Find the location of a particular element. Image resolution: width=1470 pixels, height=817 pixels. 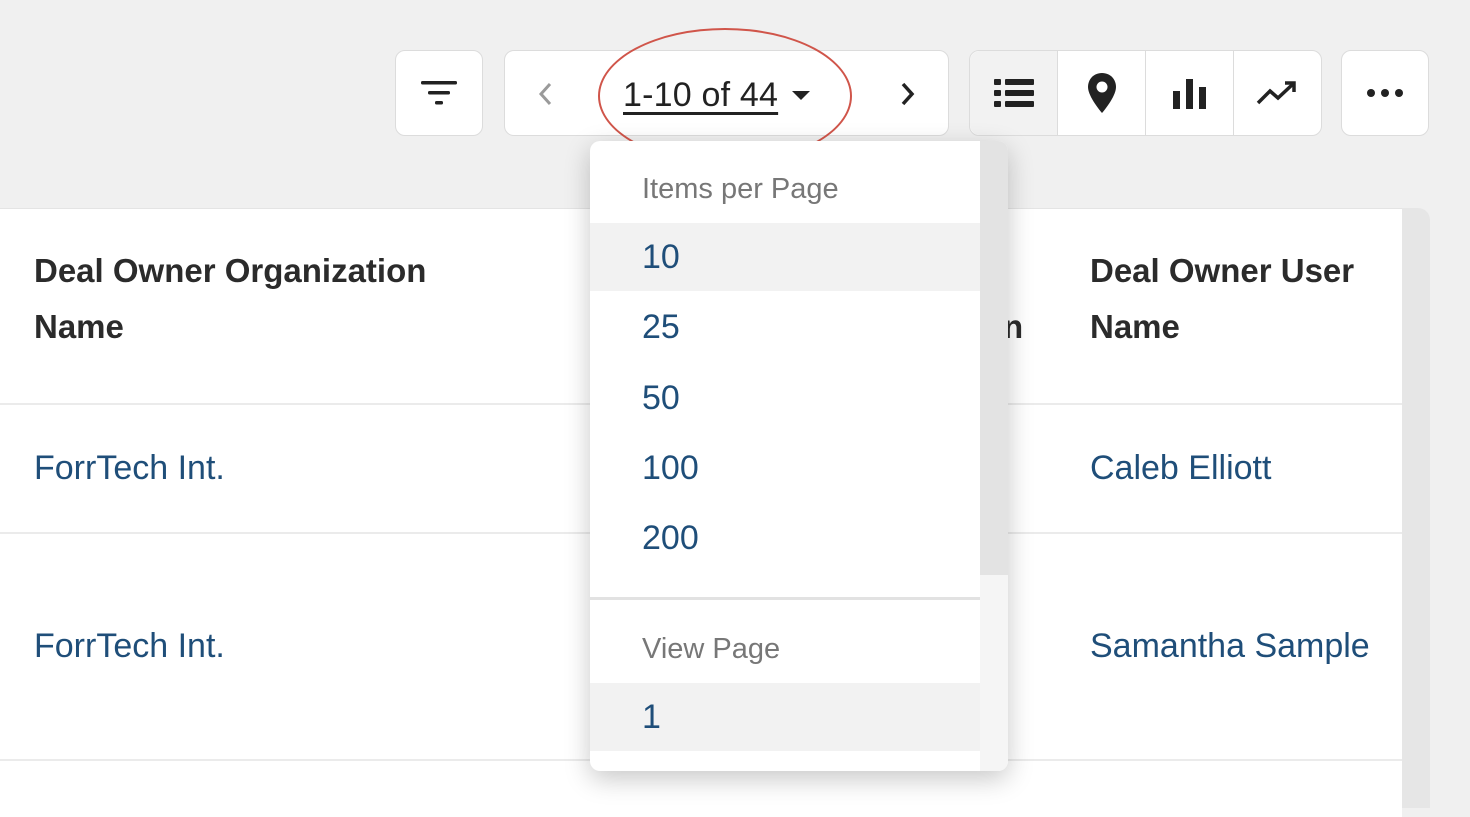

page-range-label: 1-10 of 44 is located at coordinates (701, 94).